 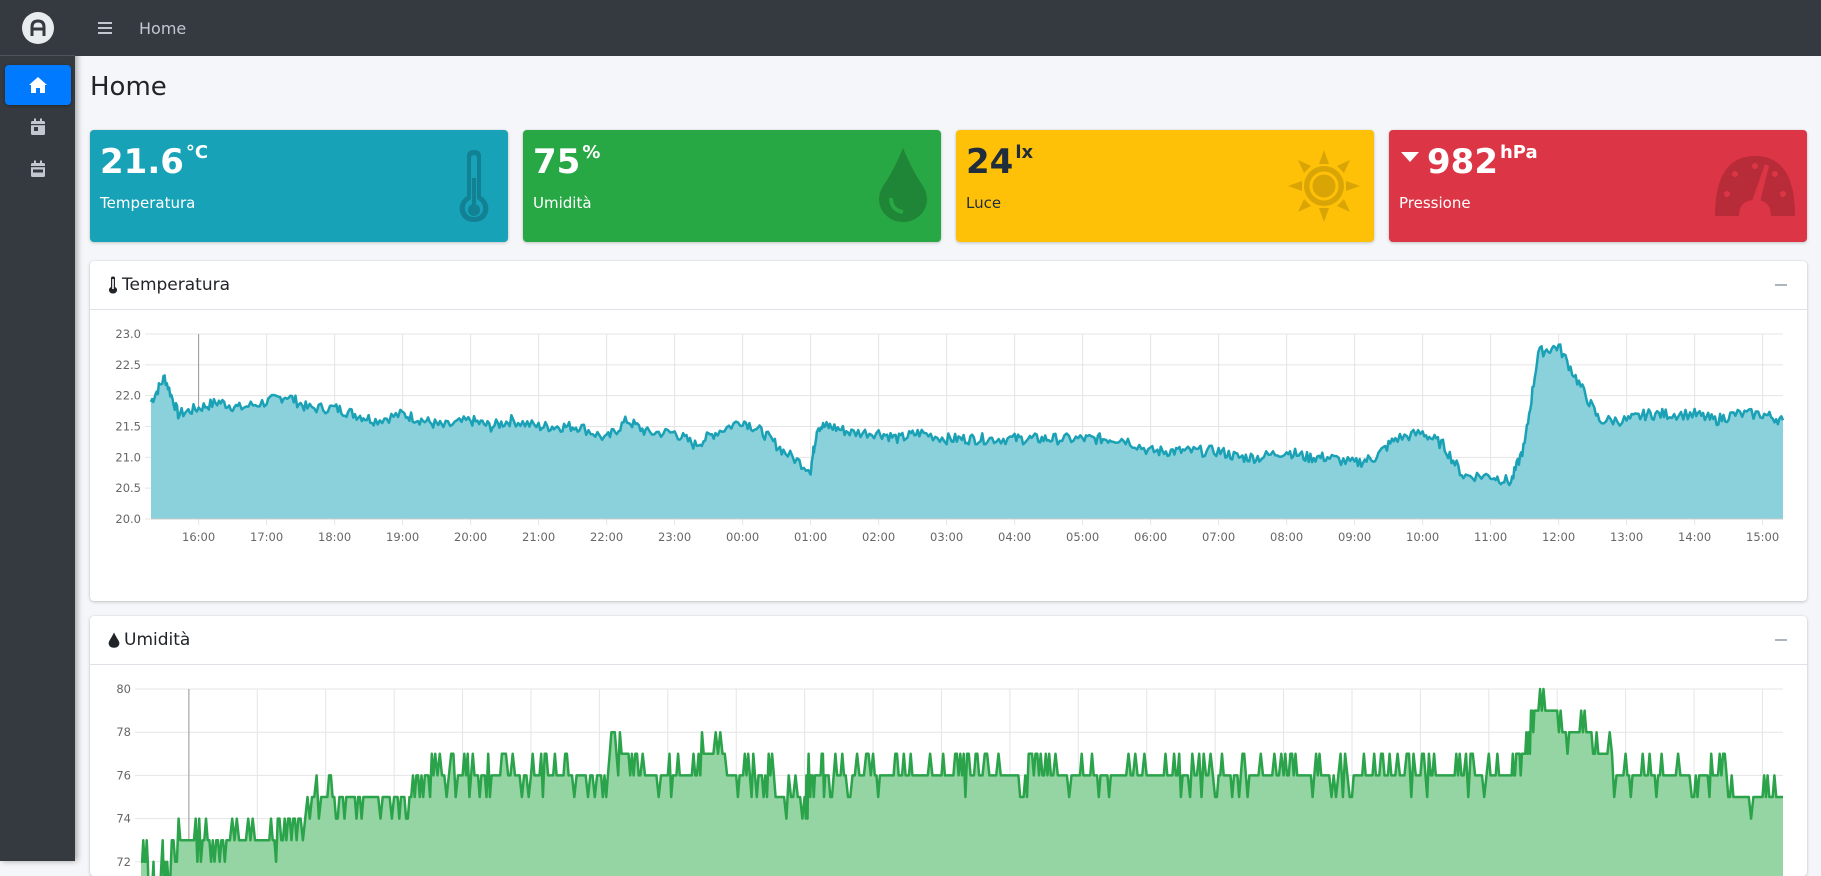 What do you see at coordinates (946, 537) in the screenshot?
I see `x-tick-label: 03:00` at bounding box center [946, 537].